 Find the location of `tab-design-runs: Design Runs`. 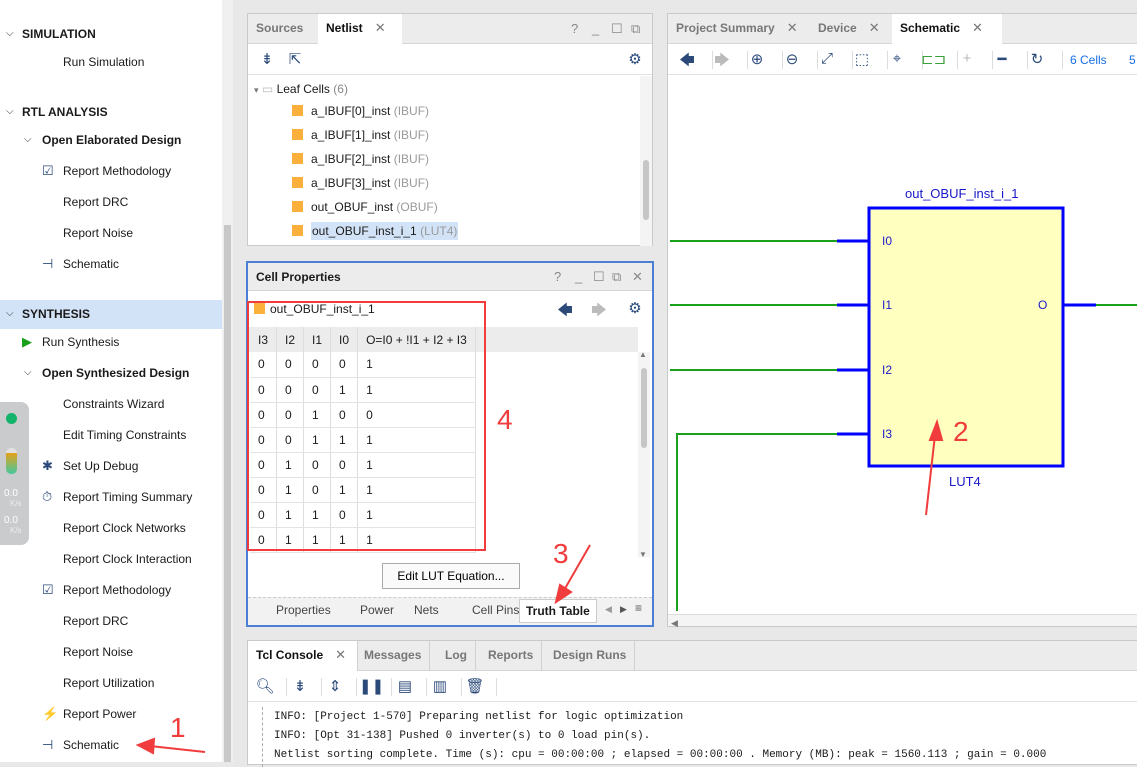

tab-design-runs: Design Runs is located at coordinates (590, 656).